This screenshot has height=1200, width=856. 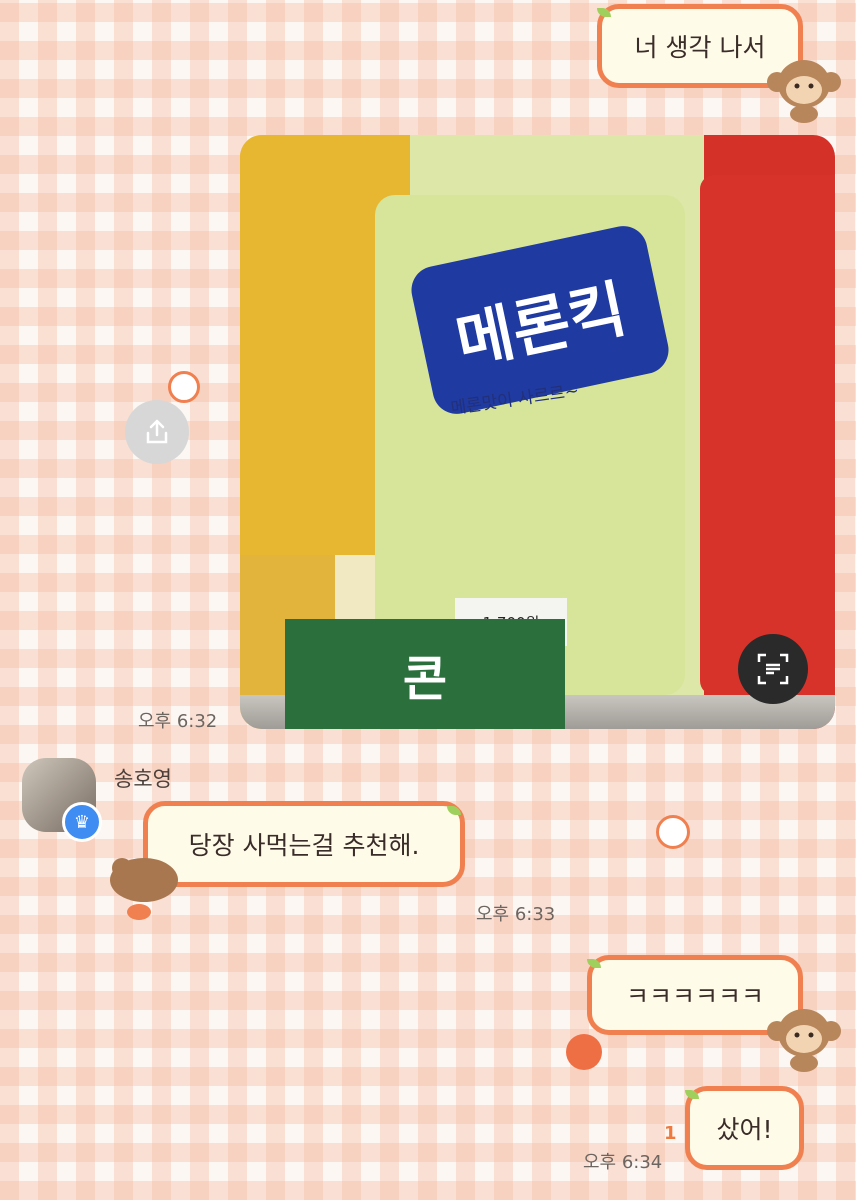 I want to click on message-bubble-incoming: 당장 사먹는걸 추천해., so click(x=304, y=844).